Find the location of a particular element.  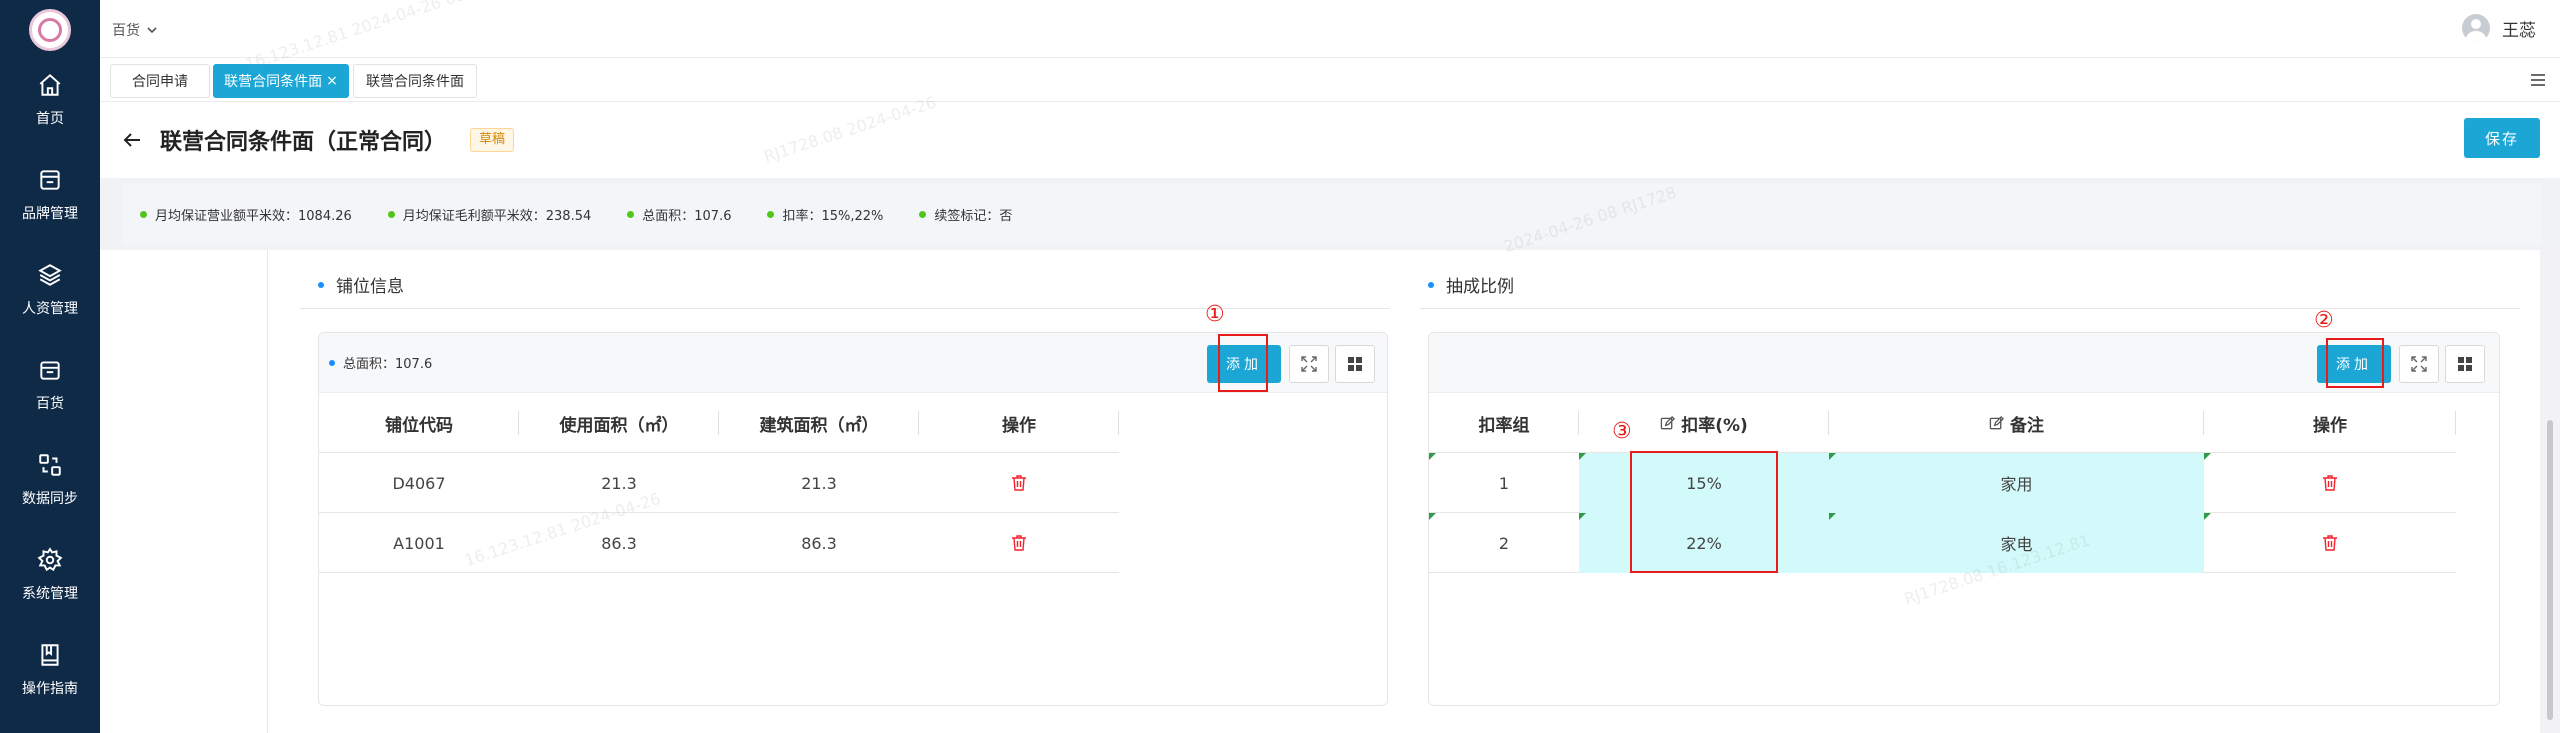

gear-icon is located at coordinates (50, 559).